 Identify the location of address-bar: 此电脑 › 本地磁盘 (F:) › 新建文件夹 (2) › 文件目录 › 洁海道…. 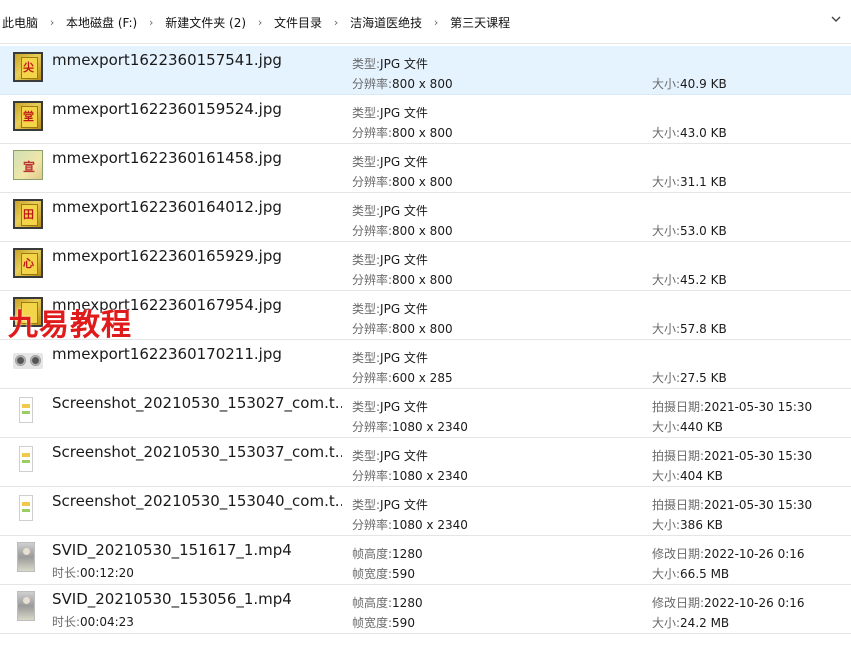
(425, 22).